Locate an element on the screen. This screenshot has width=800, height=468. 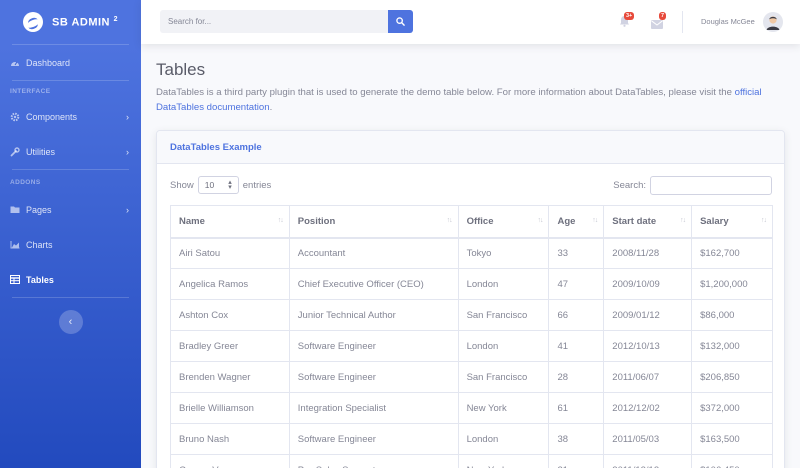
cell-age: 41 is located at coordinates (576, 346).